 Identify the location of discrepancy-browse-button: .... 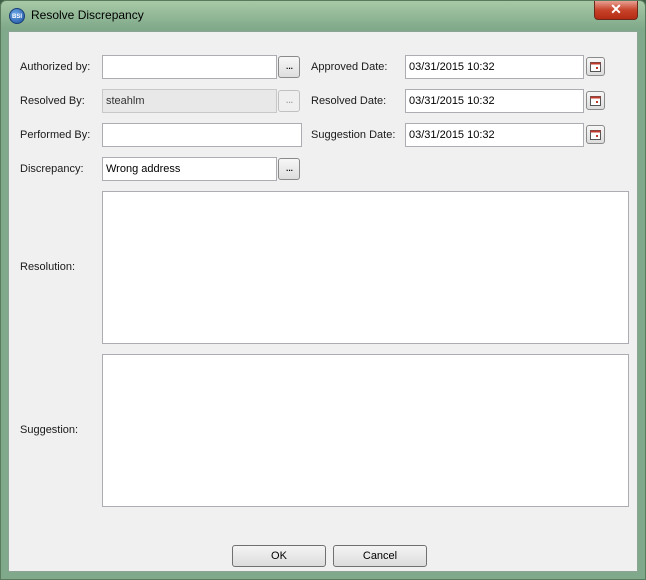
(289, 169).